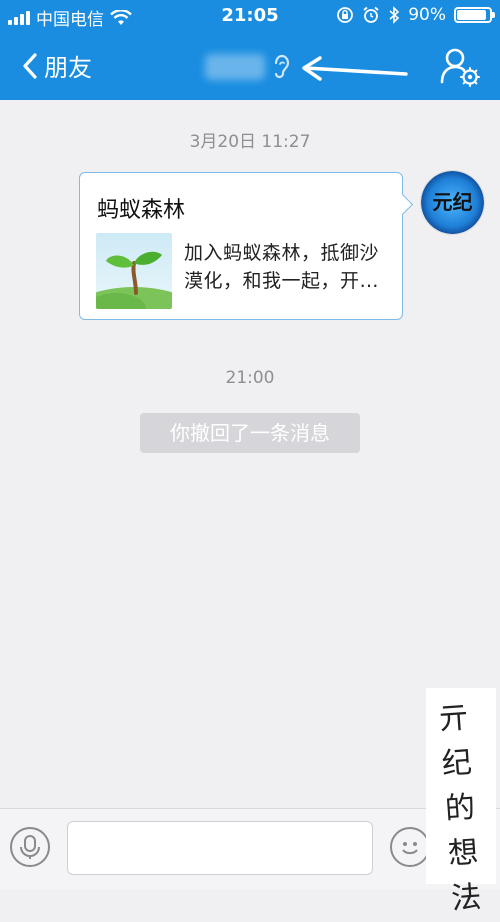 The width and height of the screenshot is (500, 922). What do you see at coordinates (250, 16) in the screenshot?
I see `status-bar: 中国电信 21:05 90%` at bounding box center [250, 16].